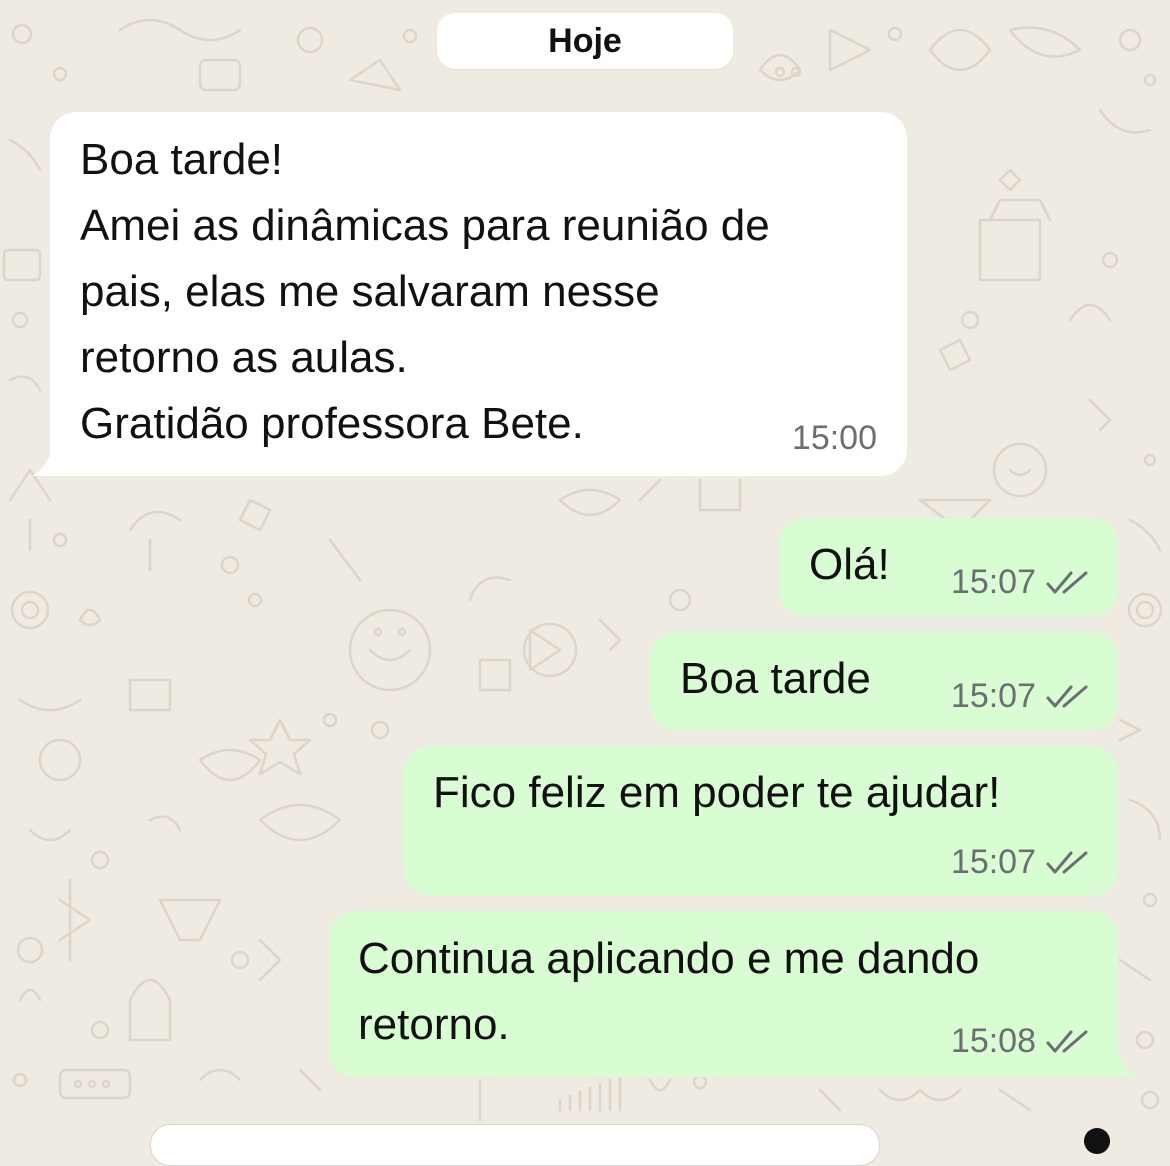 This screenshot has height=1166, width=1170. I want to click on message-composer, so click(515, 1145).